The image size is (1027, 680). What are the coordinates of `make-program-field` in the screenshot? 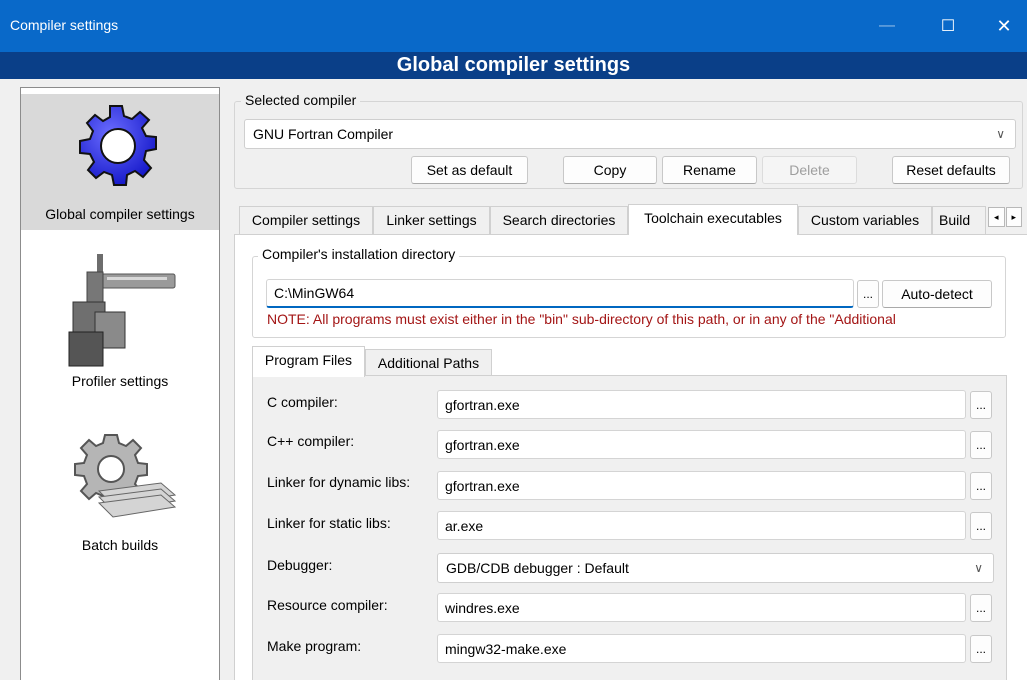 It's located at (701, 648).